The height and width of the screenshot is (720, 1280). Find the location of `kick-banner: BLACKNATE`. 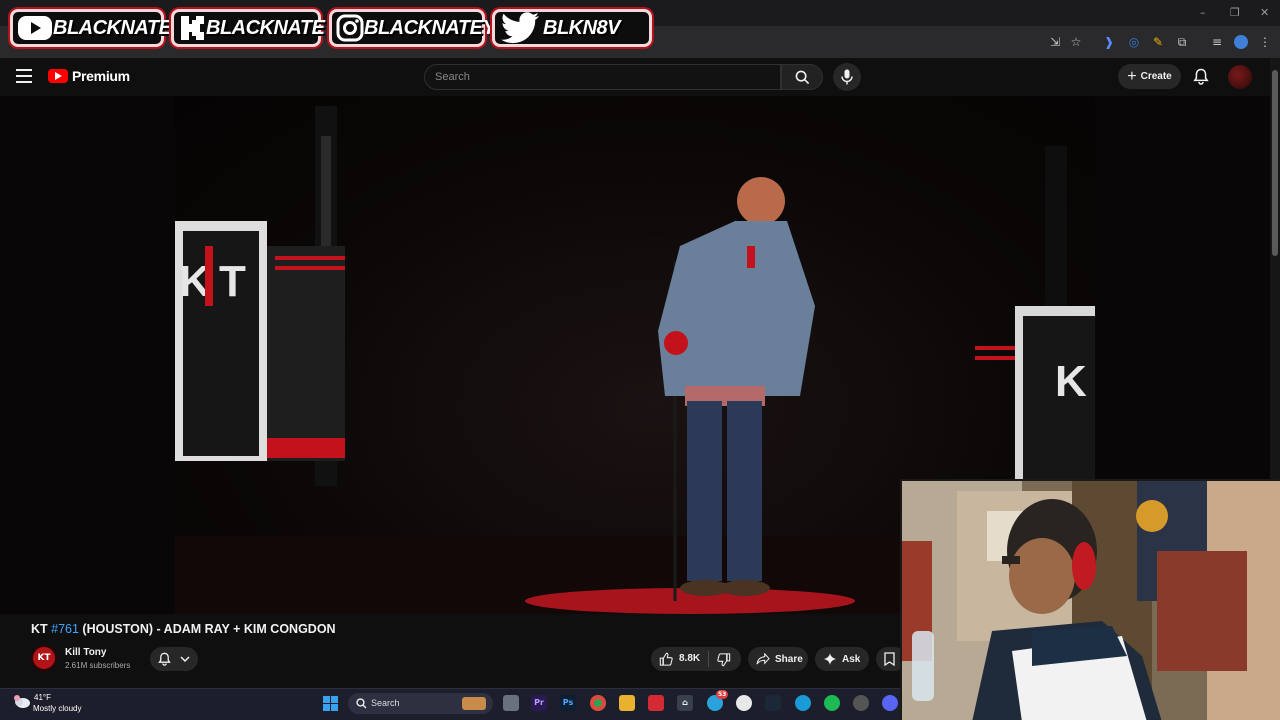

kick-banner: BLACKNATE is located at coordinates (248, 28).